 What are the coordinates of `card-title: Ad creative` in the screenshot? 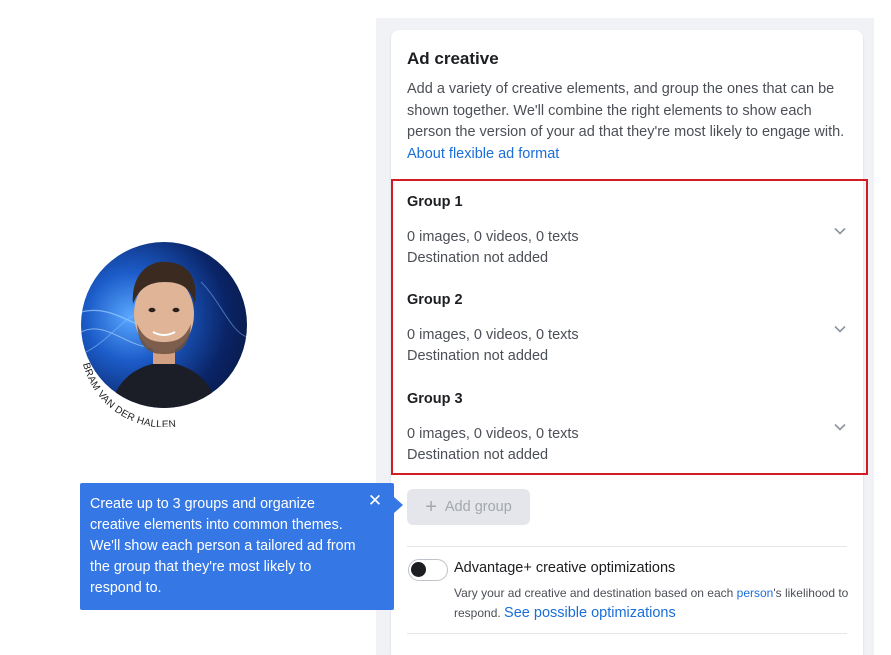 It's located at (453, 58).